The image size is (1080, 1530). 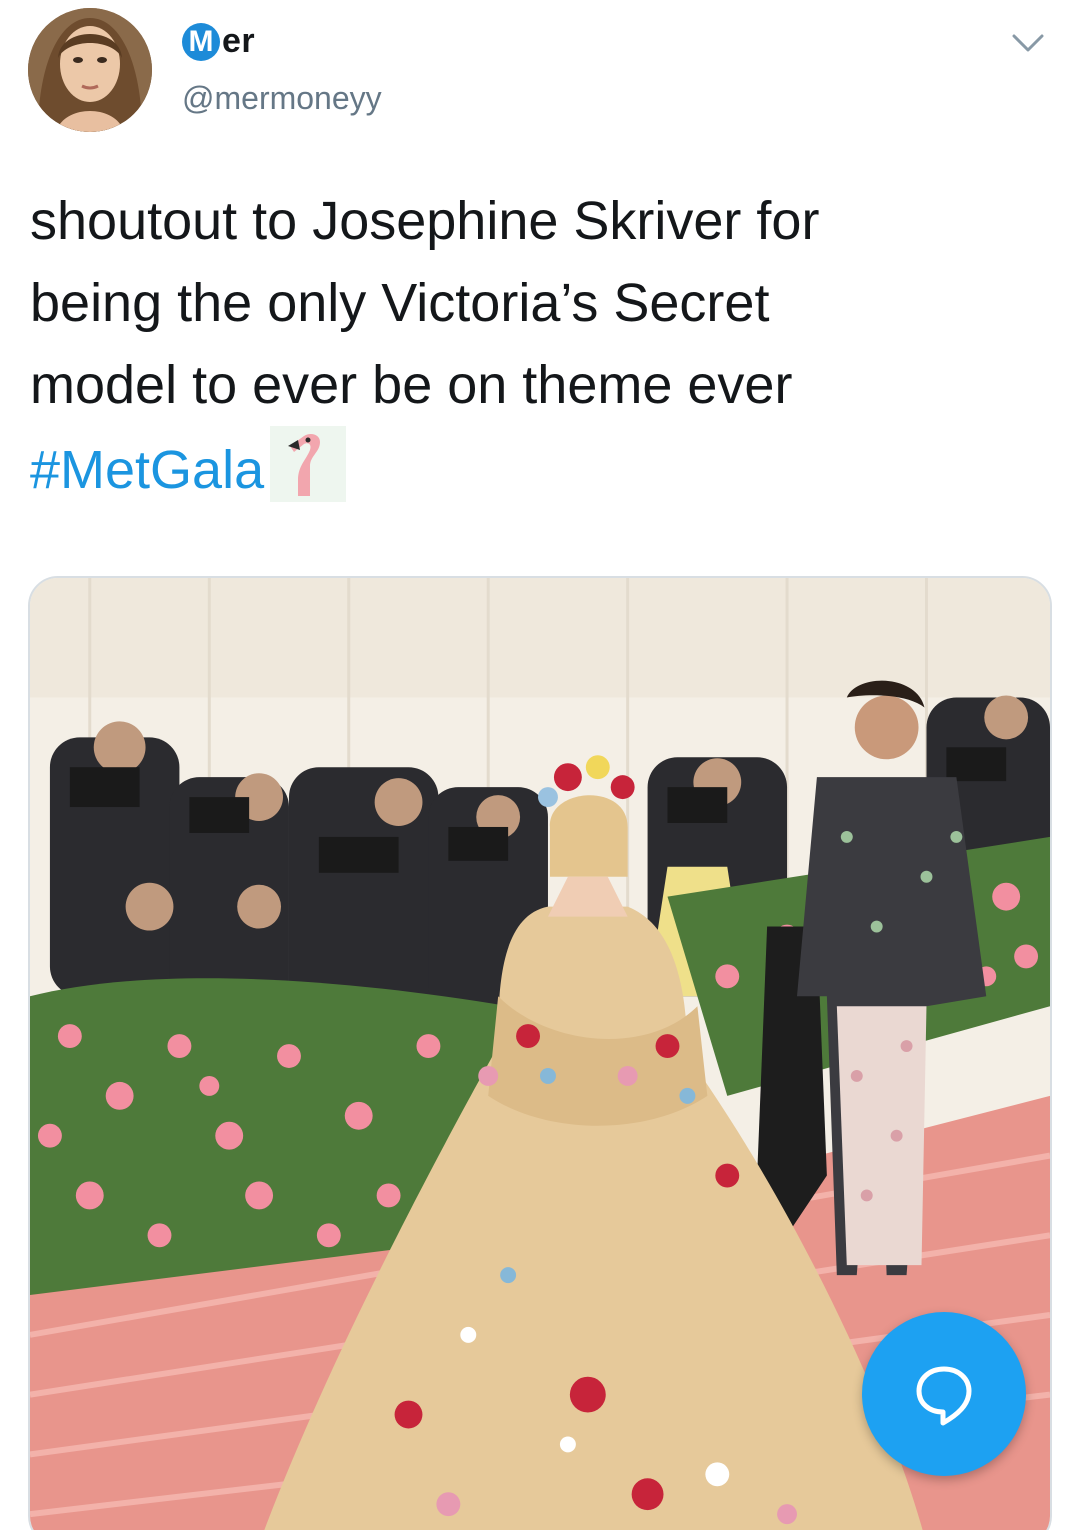 I want to click on name-badge-icon: M, so click(x=201, y=41).